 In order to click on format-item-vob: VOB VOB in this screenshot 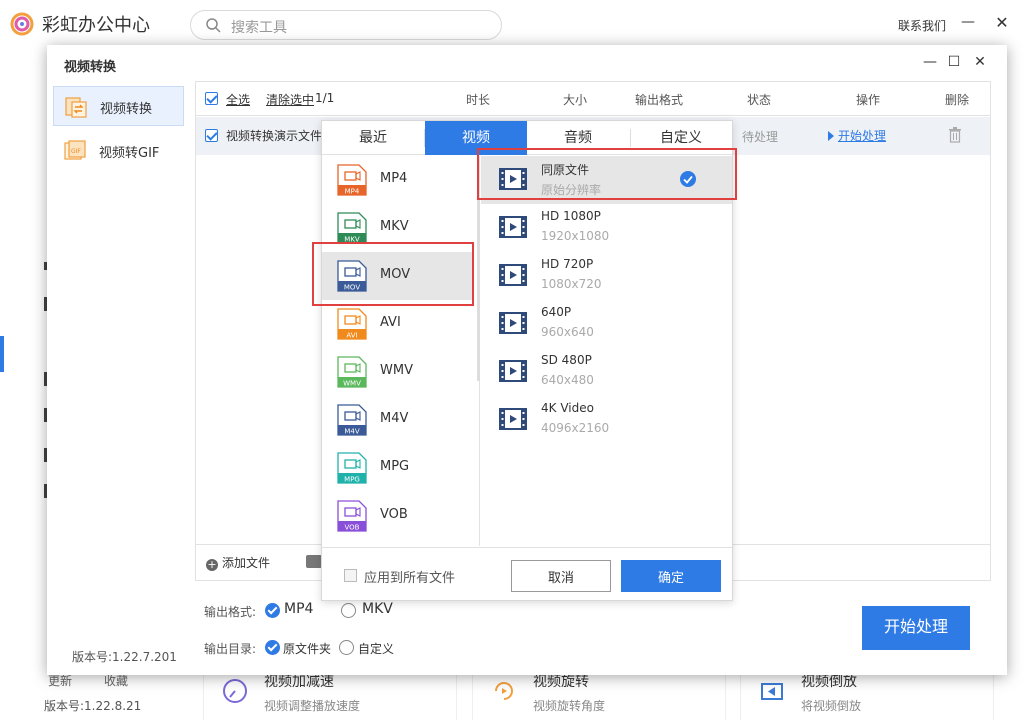, I will do `click(398, 516)`.